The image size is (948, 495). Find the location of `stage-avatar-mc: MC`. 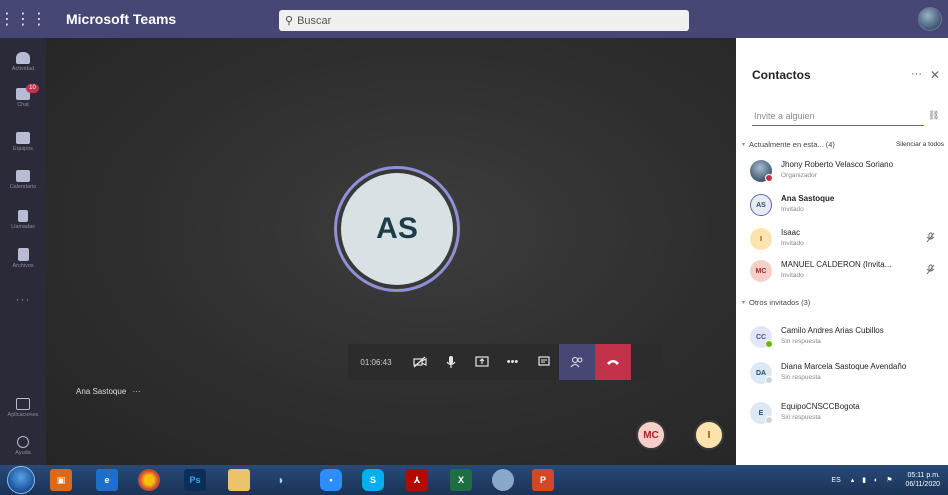

stage-avatar-mc: MC is located at coordinates (651, 435).